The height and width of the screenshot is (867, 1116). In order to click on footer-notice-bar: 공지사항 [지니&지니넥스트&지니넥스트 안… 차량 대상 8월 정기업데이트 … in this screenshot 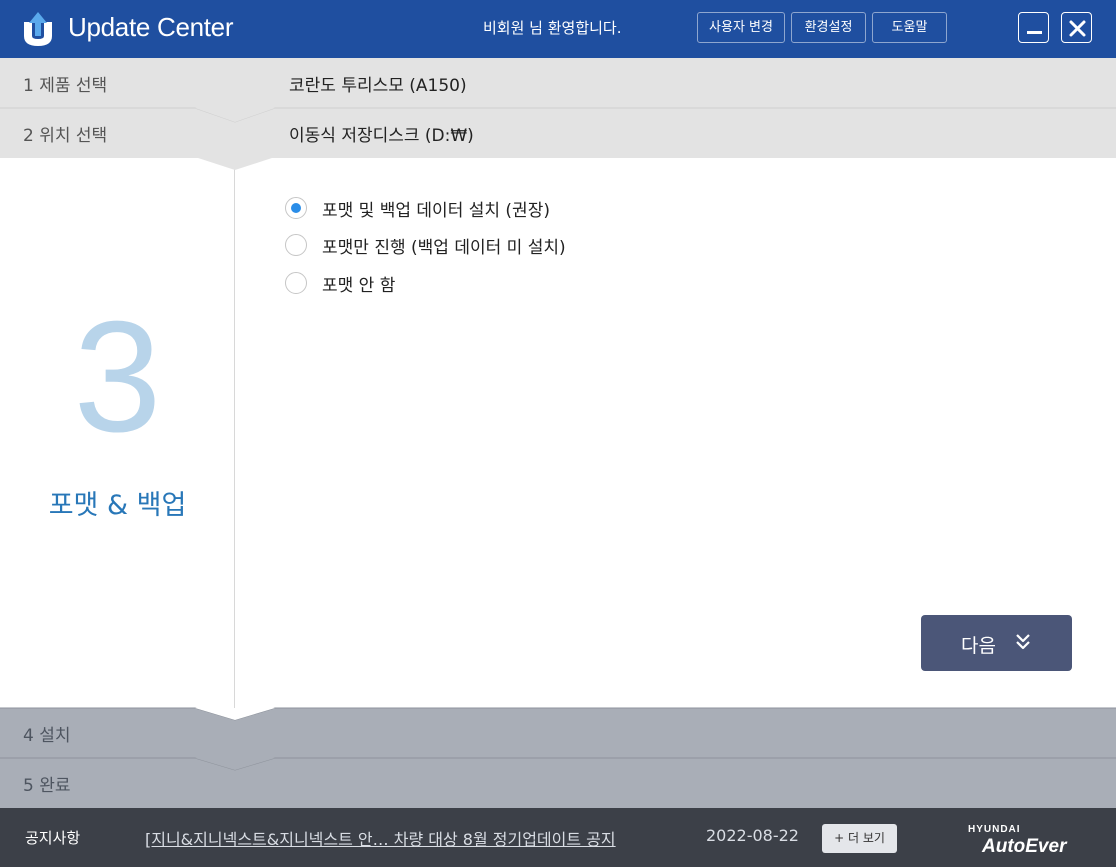, I will do `click(558, 837)`.